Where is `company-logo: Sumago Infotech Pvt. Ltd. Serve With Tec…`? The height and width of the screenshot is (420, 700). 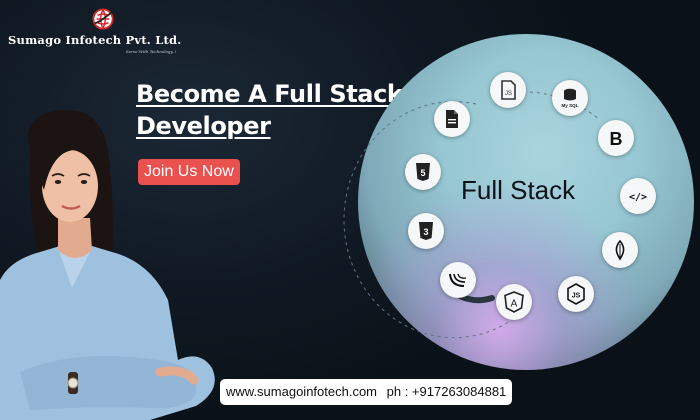 company-logo: Sumago Infotech Pvt. Ltd. Serve With Tec… is located at coordinates (103, 30).